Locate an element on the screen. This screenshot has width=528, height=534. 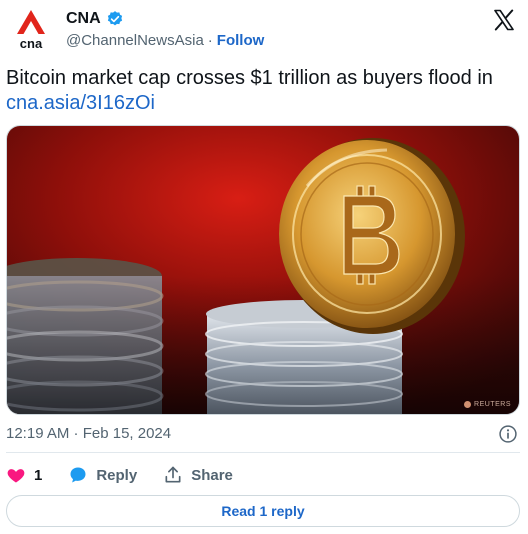
info-icon is located at coordinates (508, 434).